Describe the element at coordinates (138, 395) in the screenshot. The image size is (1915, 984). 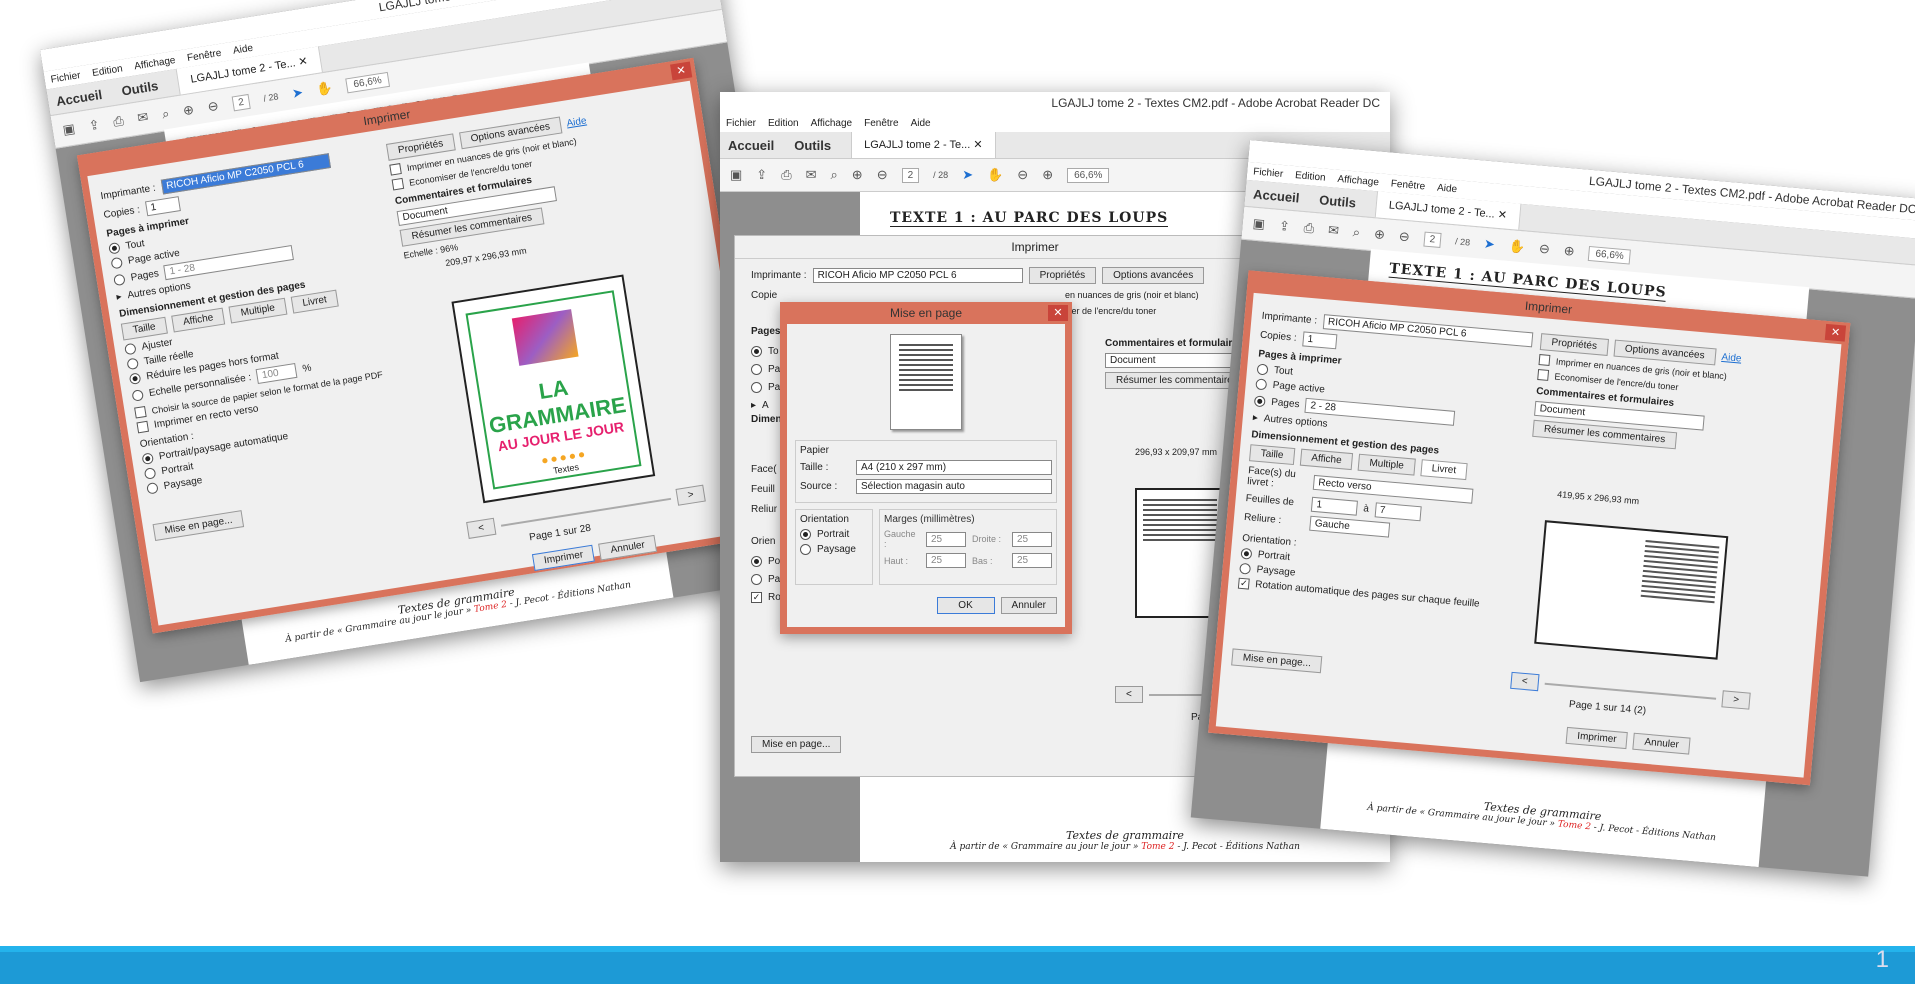
I see `radio-custom-scale` at that location.